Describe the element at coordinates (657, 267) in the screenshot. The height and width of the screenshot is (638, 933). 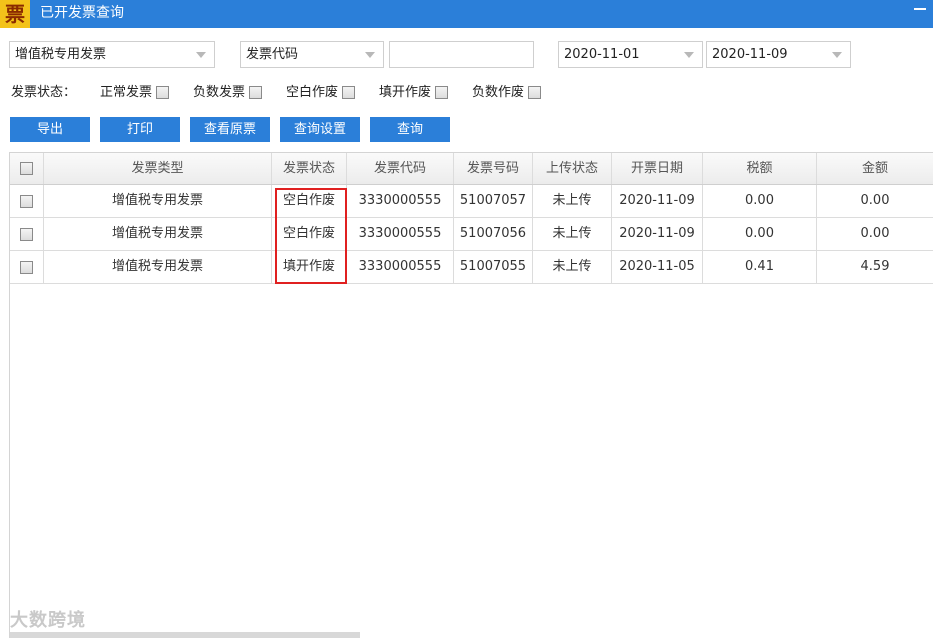
I see `table-cell: 2020-11-05` at that location.